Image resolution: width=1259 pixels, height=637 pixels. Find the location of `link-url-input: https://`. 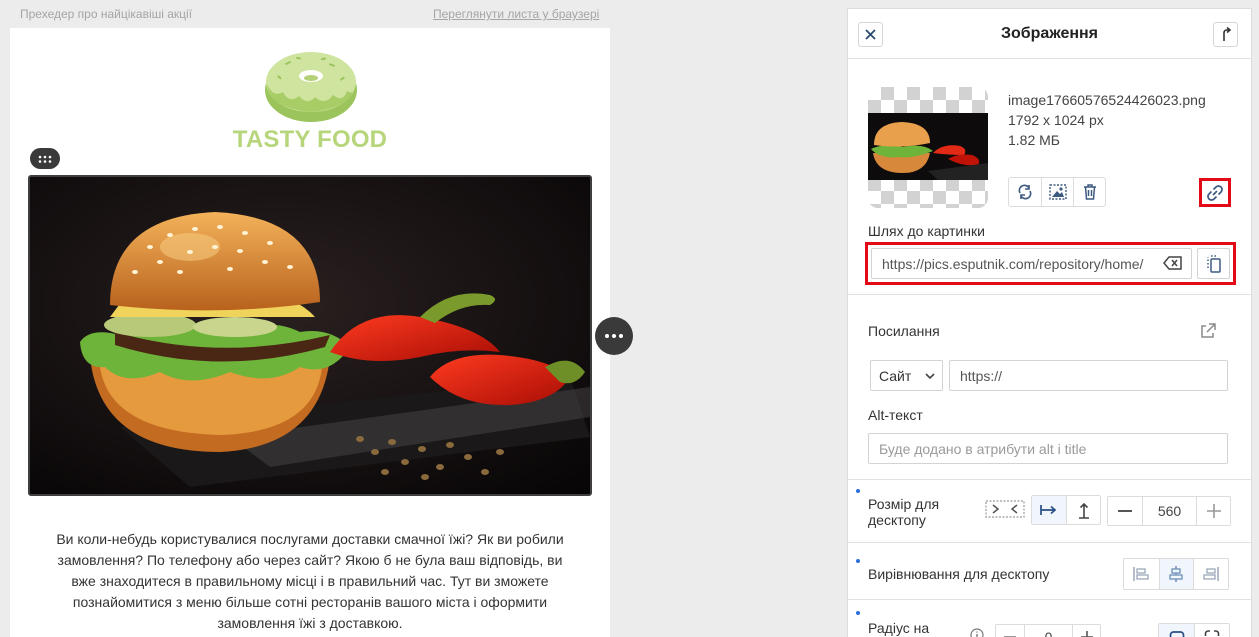

link-url-input: https:// is located at coordinates (1088, 375).